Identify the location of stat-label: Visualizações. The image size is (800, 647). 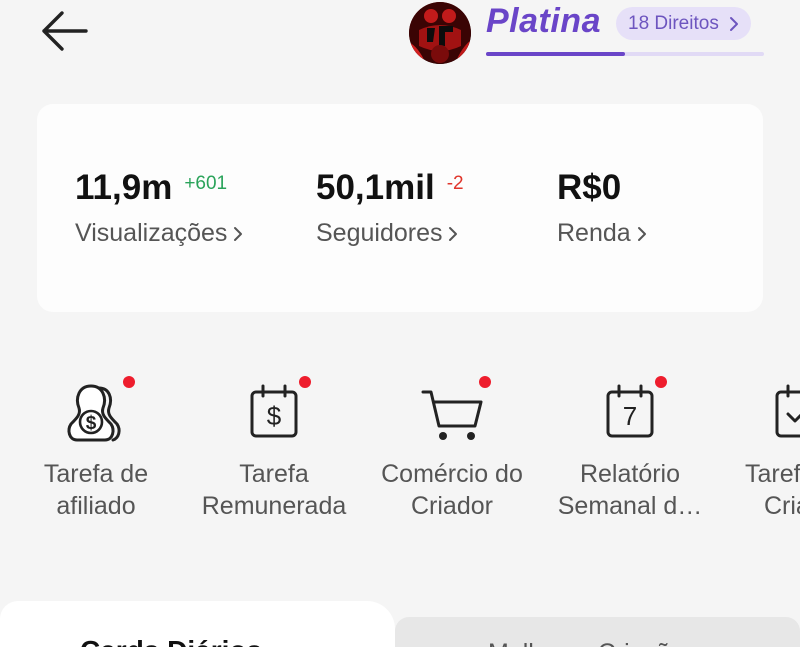
(151, 233).